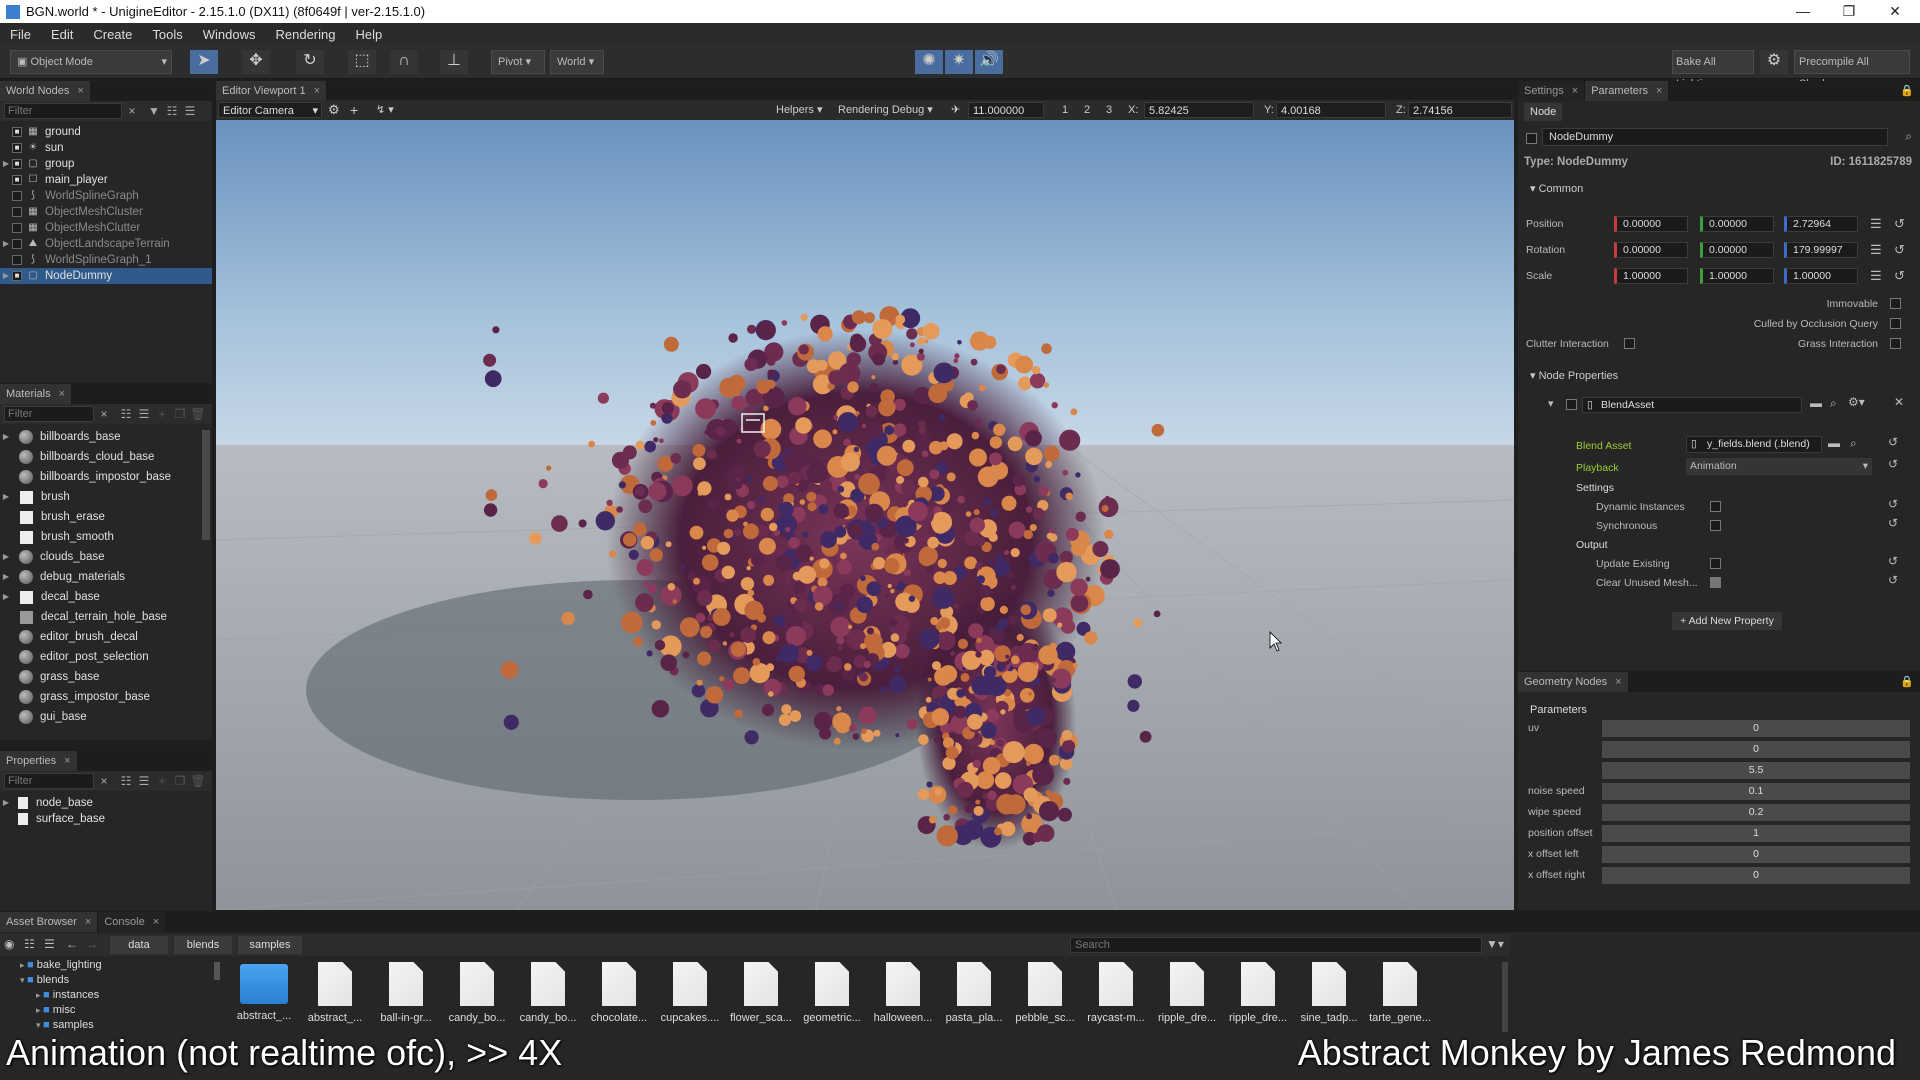 The width and height of the screenshot is (1920, 1080). I want to click on position-z-field: 2.72964, so click(1821, 224).